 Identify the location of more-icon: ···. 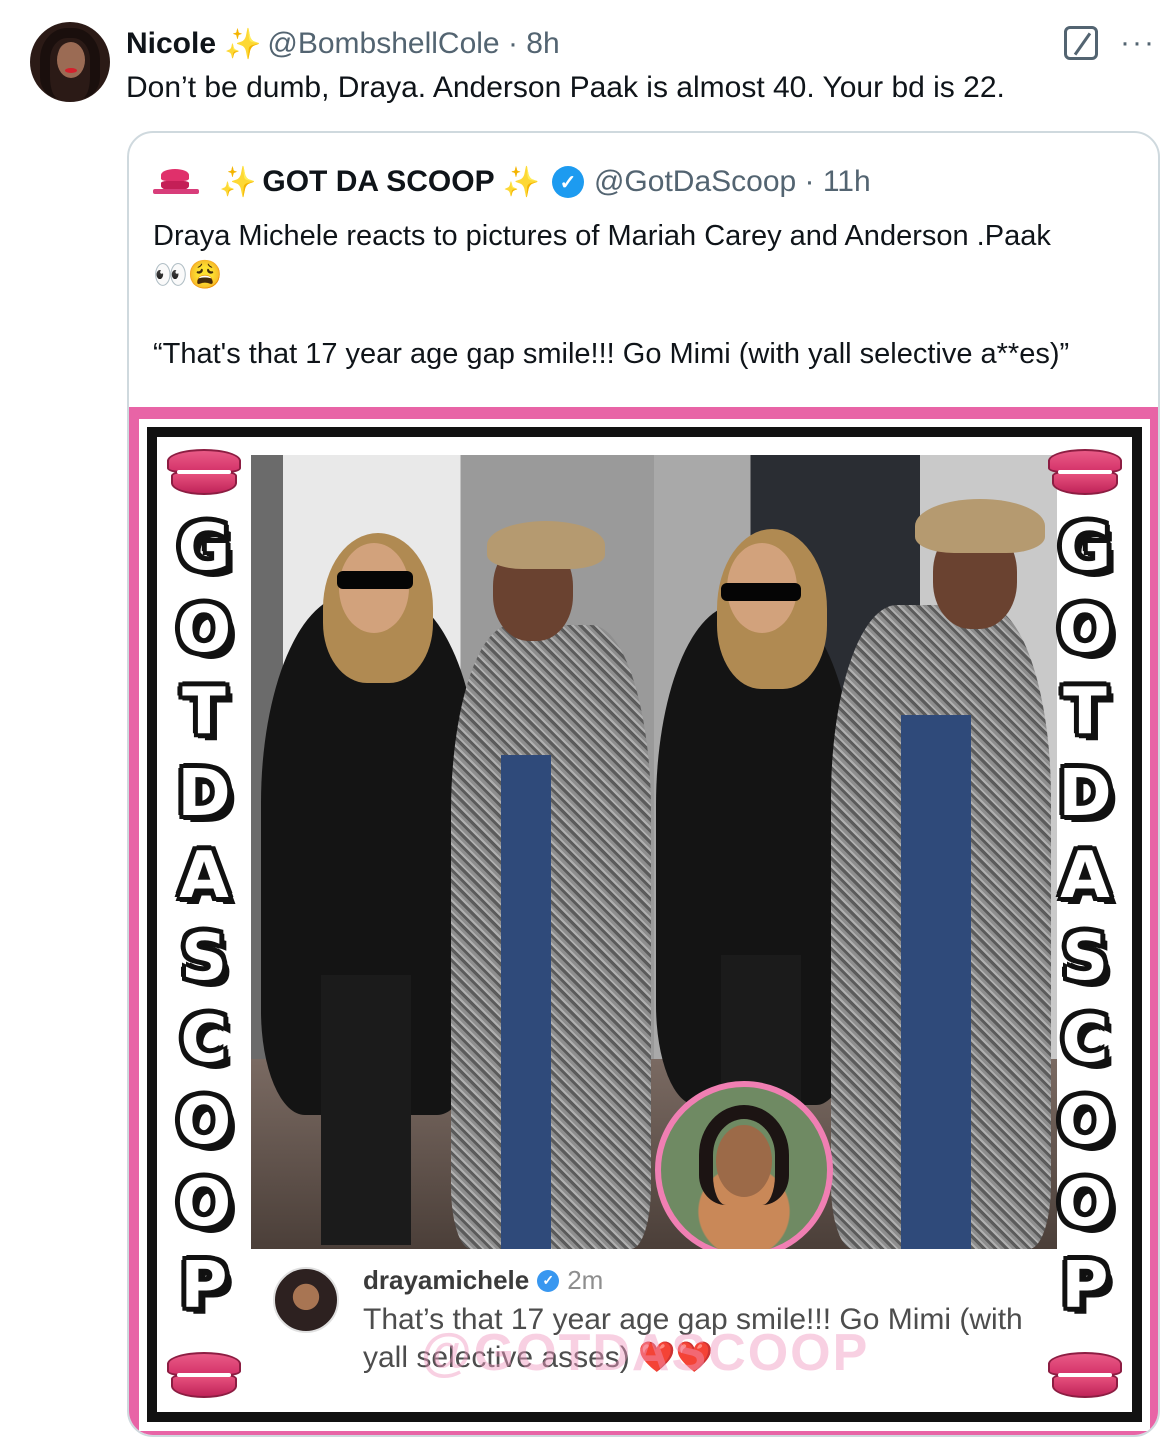
(1138, 43).